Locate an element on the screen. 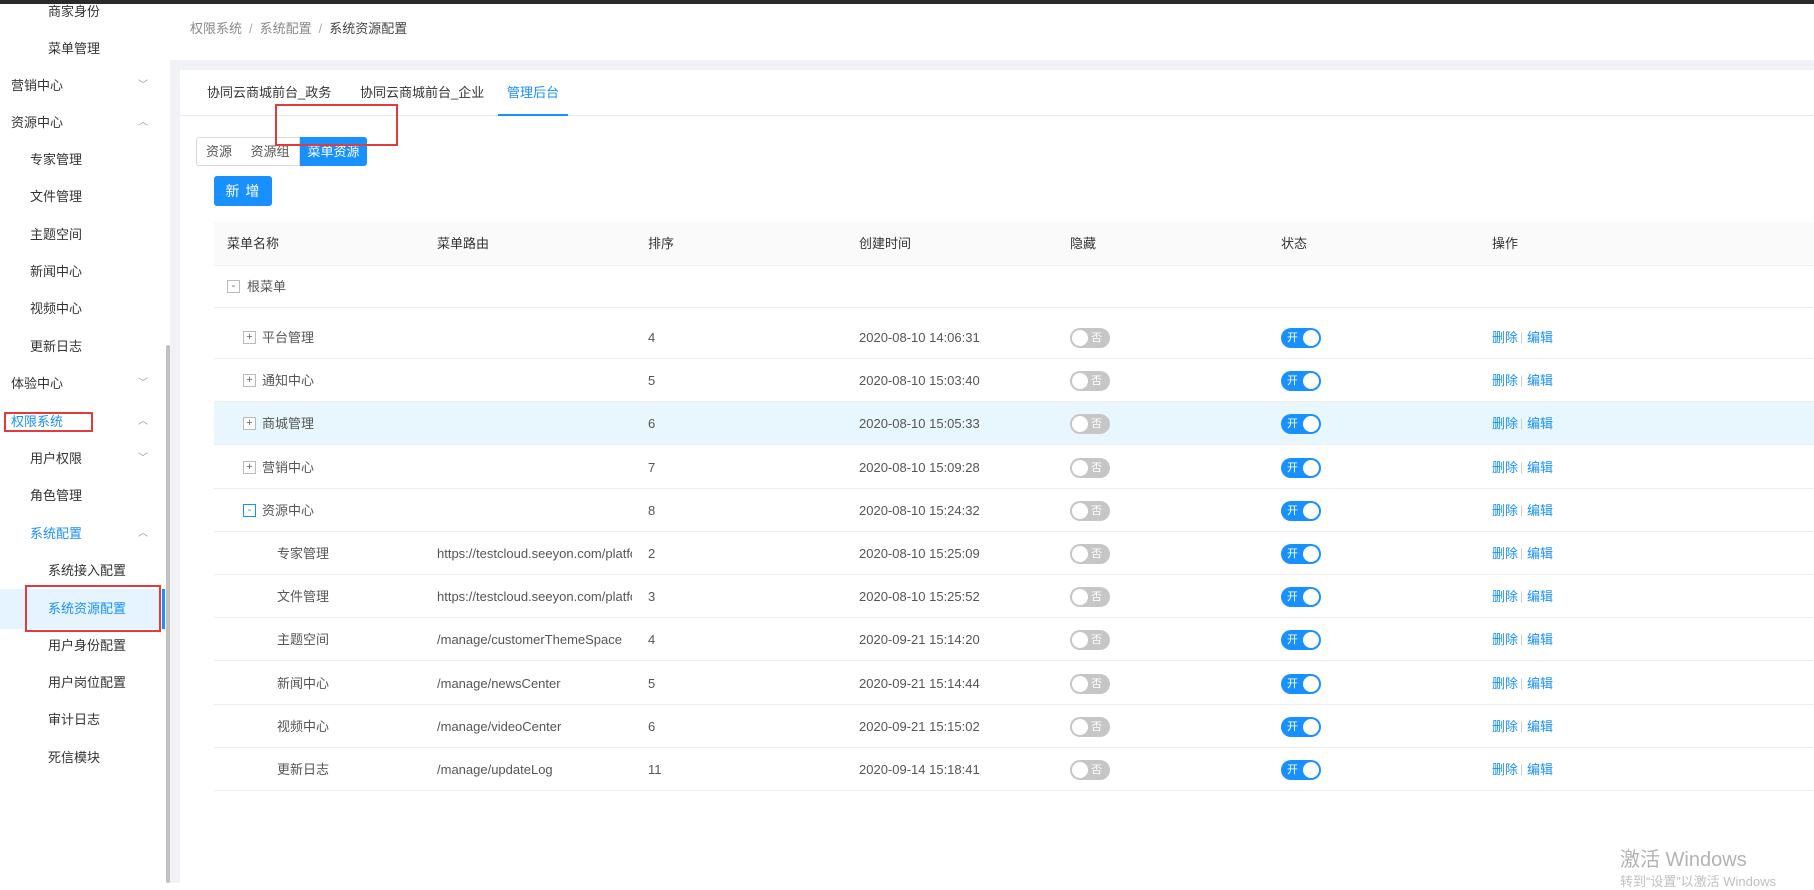 This screenshot has width=1814, height=890. sidebar-item: 权限系统 ︿ is located at coordinates (82, 422).